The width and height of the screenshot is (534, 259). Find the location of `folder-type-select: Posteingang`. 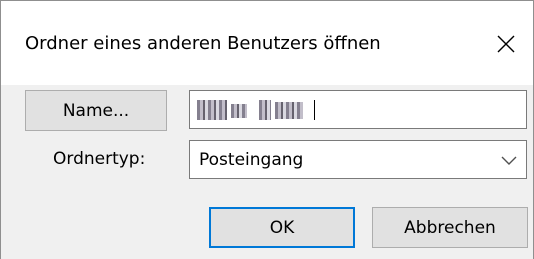

folder-type-select: Posteingang is located at coordinates (358, 159).